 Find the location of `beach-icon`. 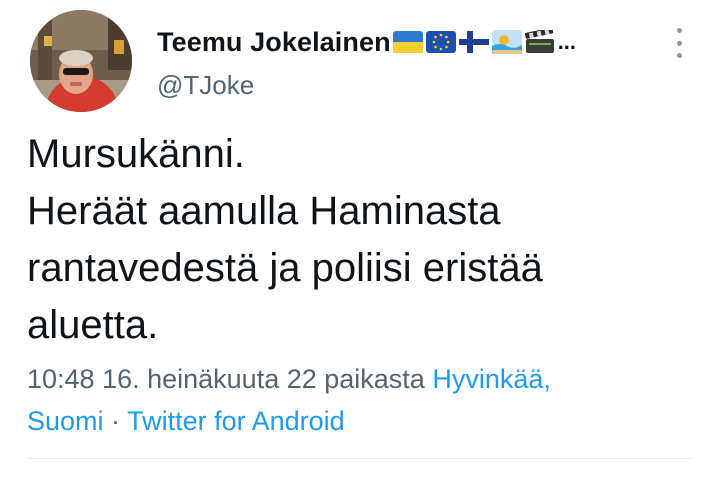

beach-icon is located at coordinates (506, 42).